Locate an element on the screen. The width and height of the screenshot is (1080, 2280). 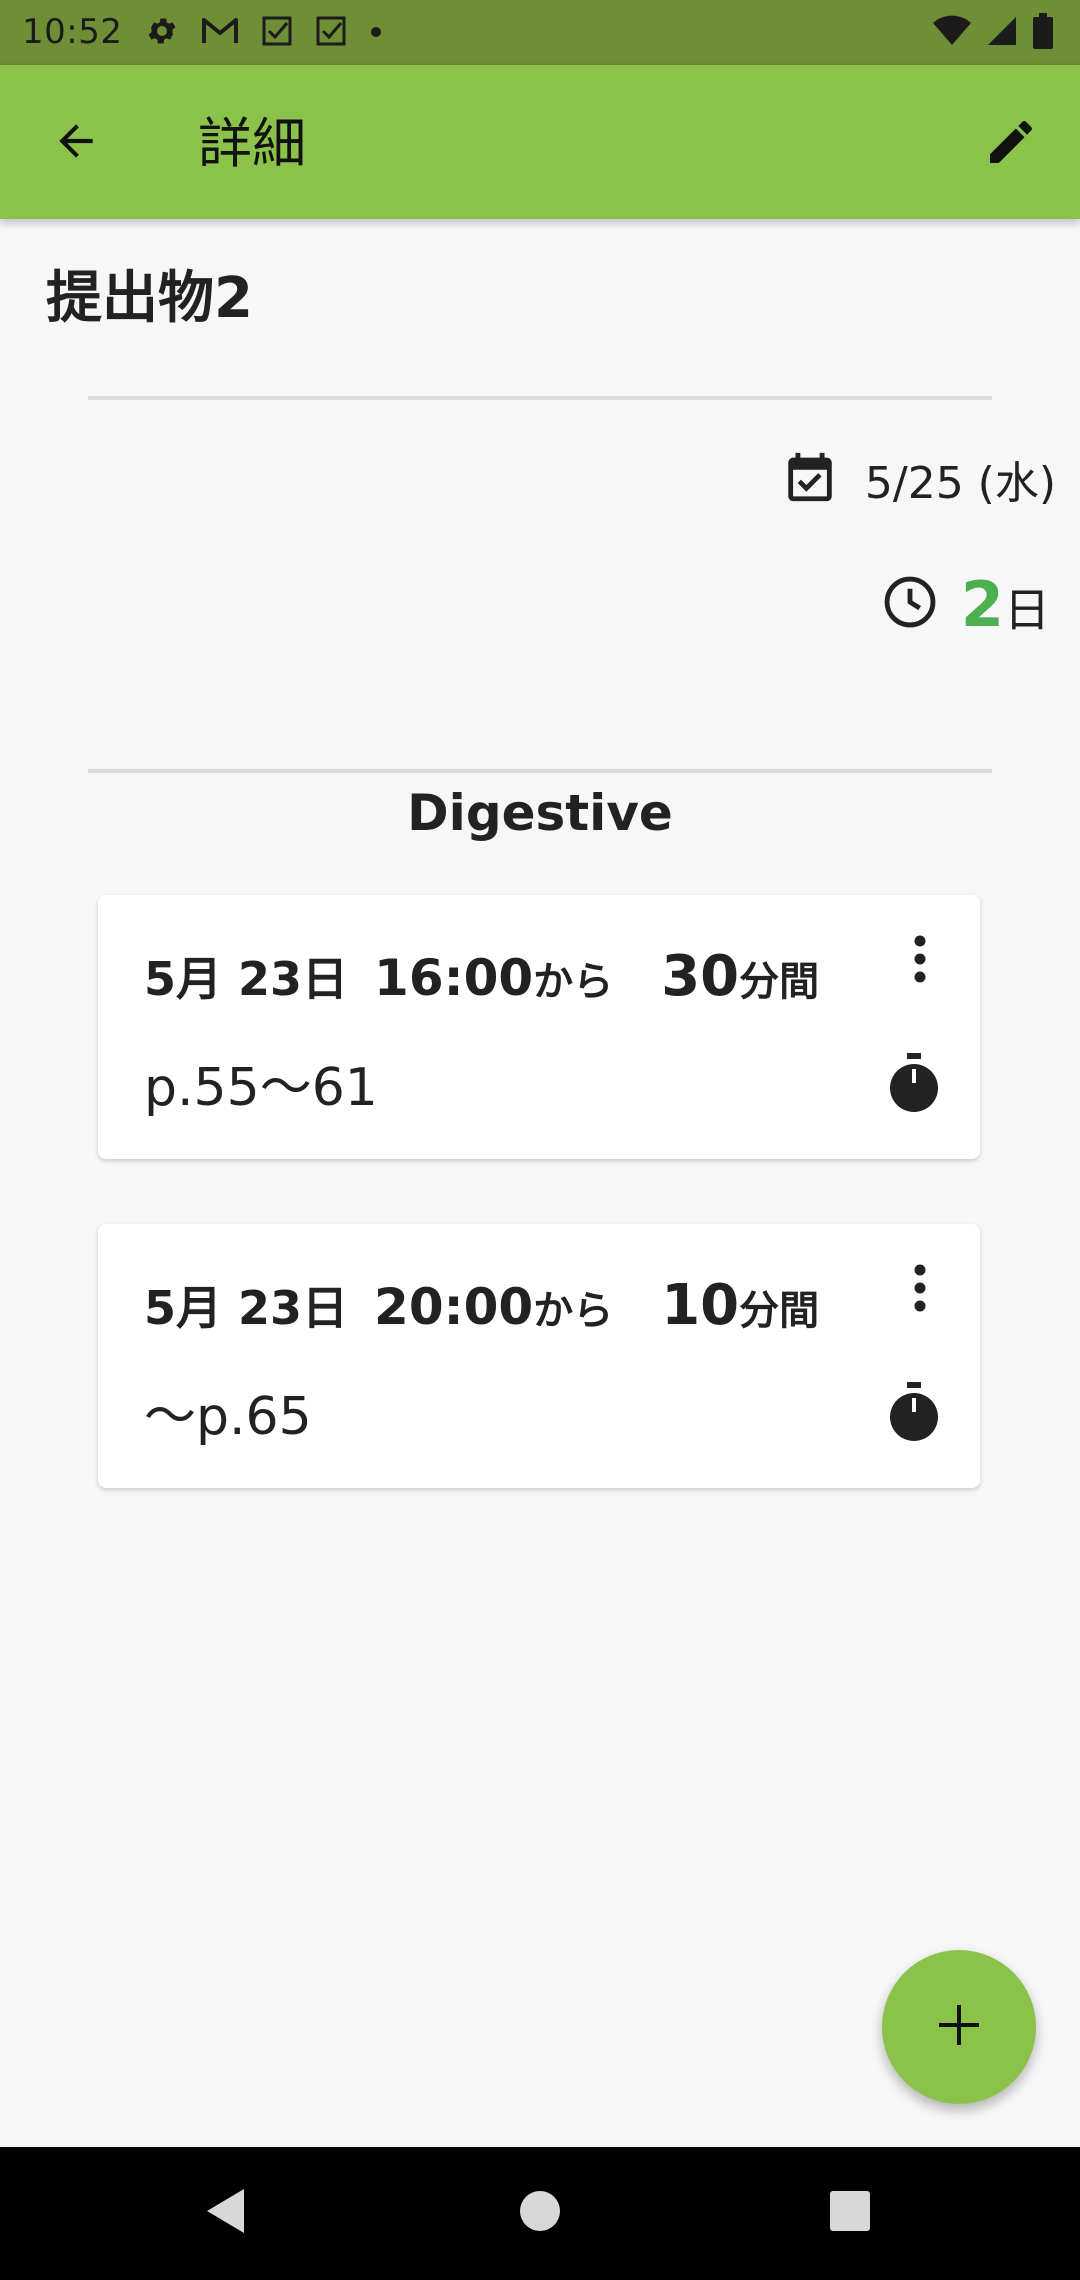
nav-recents-button is located at coordinates (850, 2213).